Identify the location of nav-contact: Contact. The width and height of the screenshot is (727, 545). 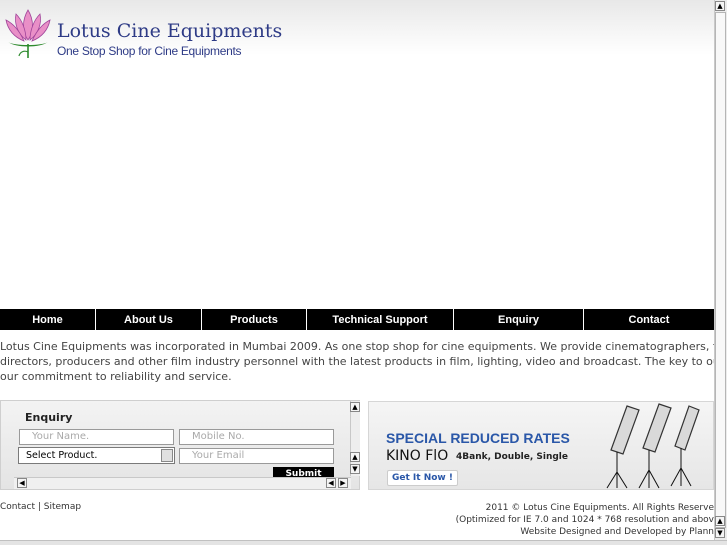
(649, 319).